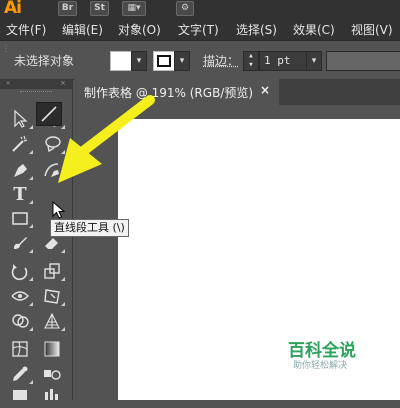 The height and width of the screenshot is (408, 400). I want to click on line-segment-tool-tooltip: 直线段工具 (\), so click(89, 228).